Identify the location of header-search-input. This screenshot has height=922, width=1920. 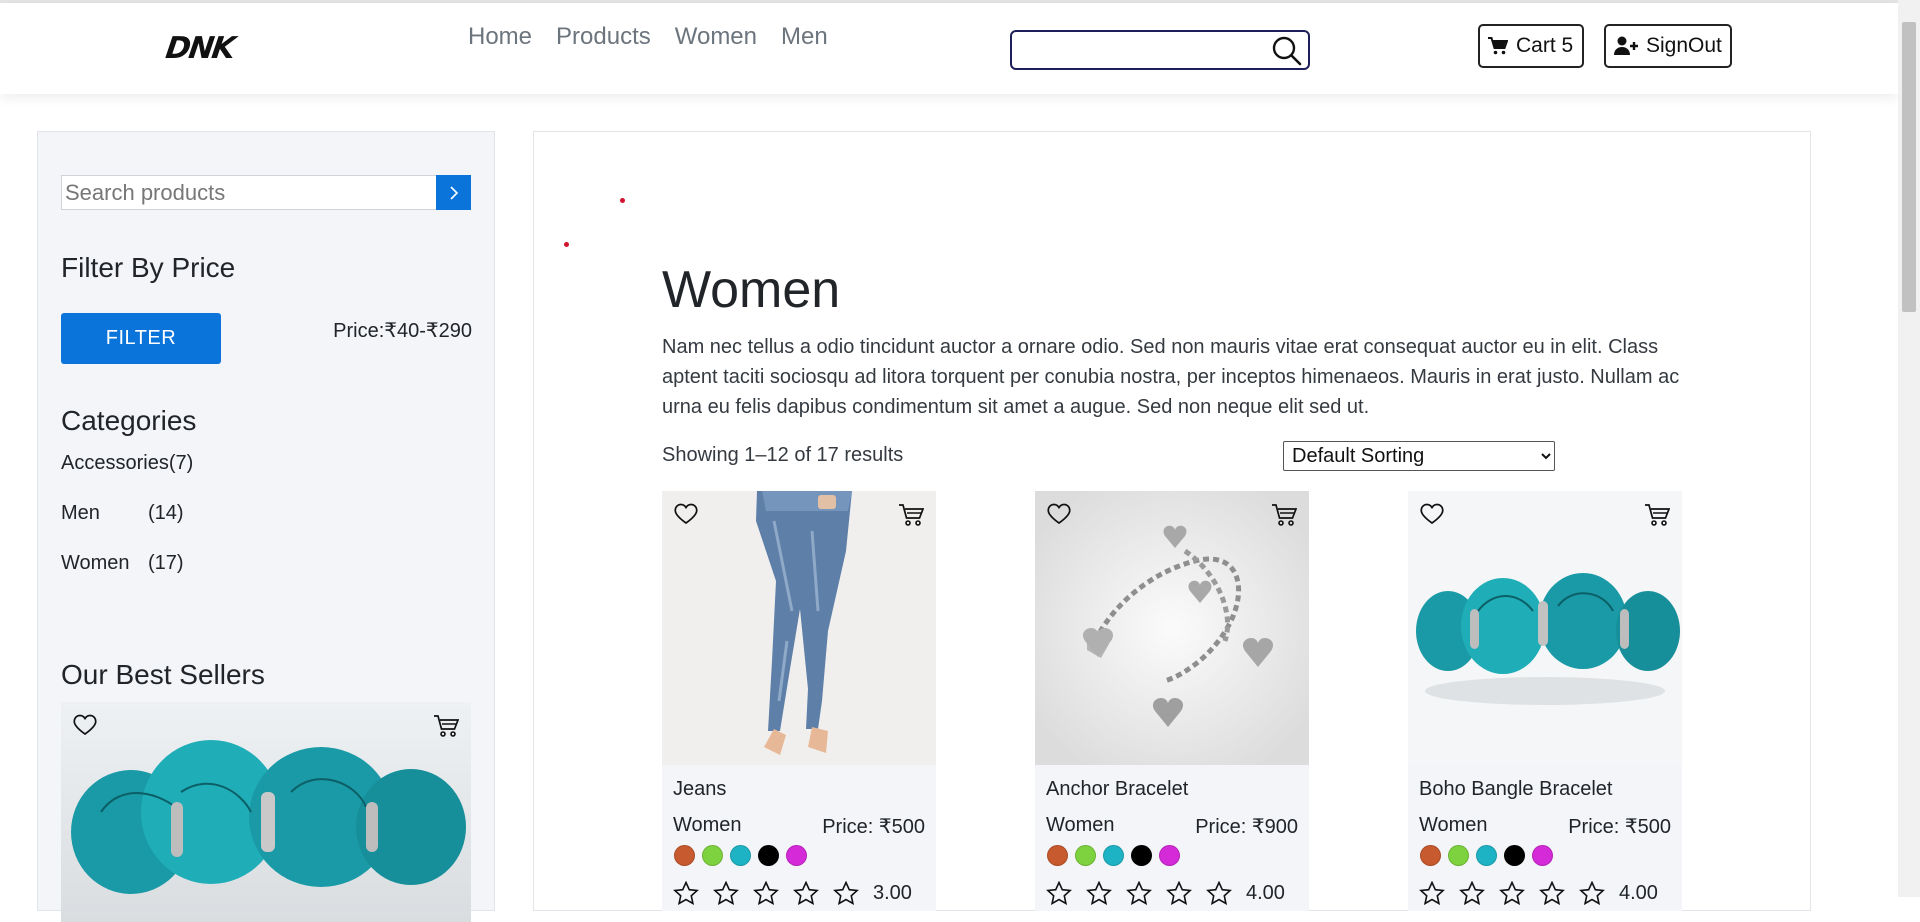
(1160, 50).